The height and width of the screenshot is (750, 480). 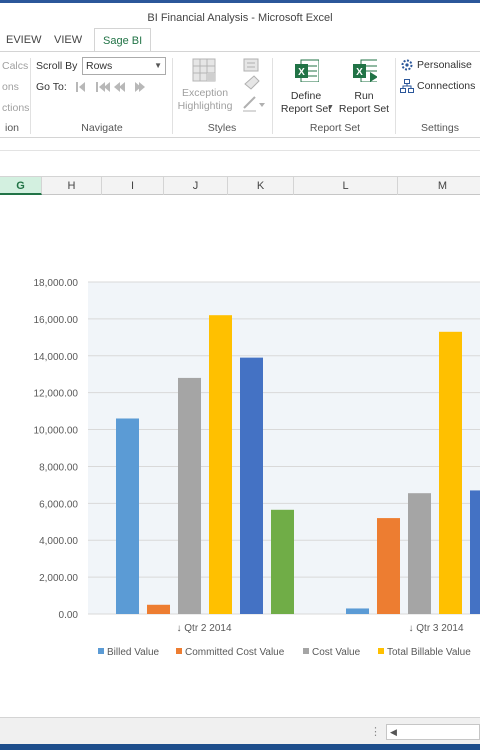 What do you see at coordinates (205, 84) in the screenshot?
I see `exception-highlighting-button: Exception Highlighting` at bounding box center [205, 84].